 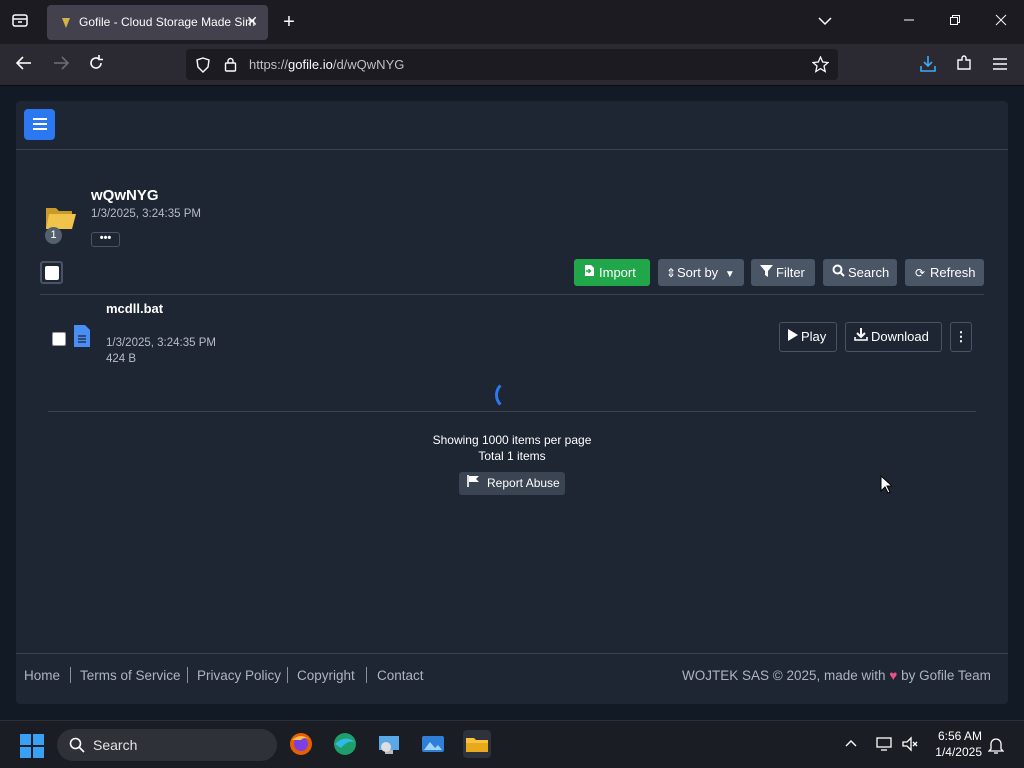 I want to click on firefox-taskbar-icon, so click(x=301, y=744).